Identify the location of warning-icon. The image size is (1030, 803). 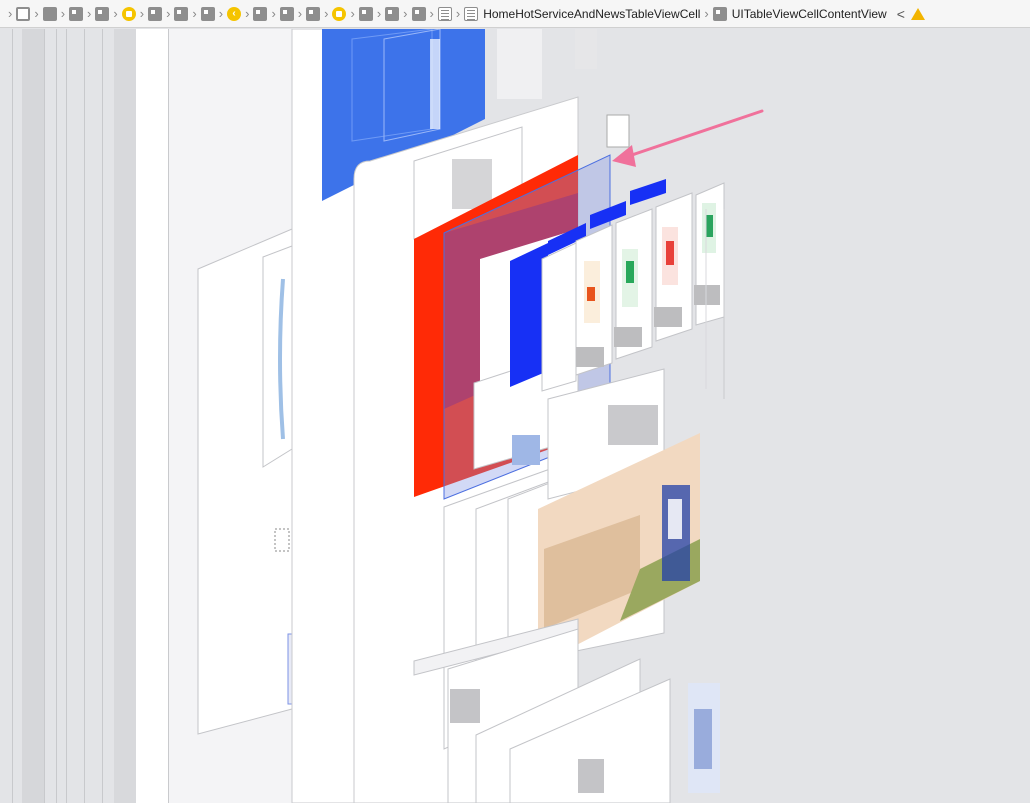
(917, 13).